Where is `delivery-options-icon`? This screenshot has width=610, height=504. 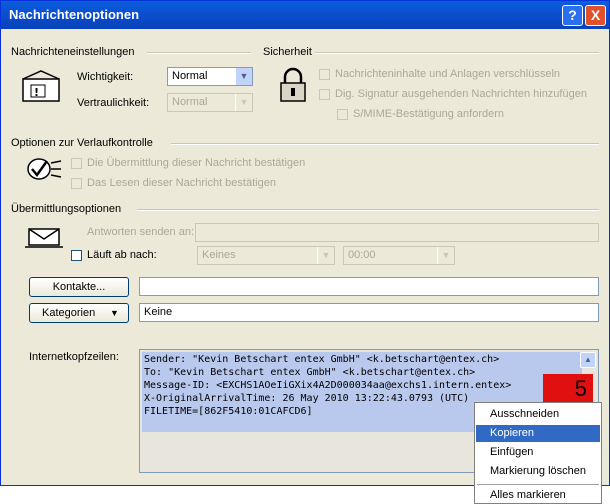 delivery-options-icon is located at coordinates (44, 238).